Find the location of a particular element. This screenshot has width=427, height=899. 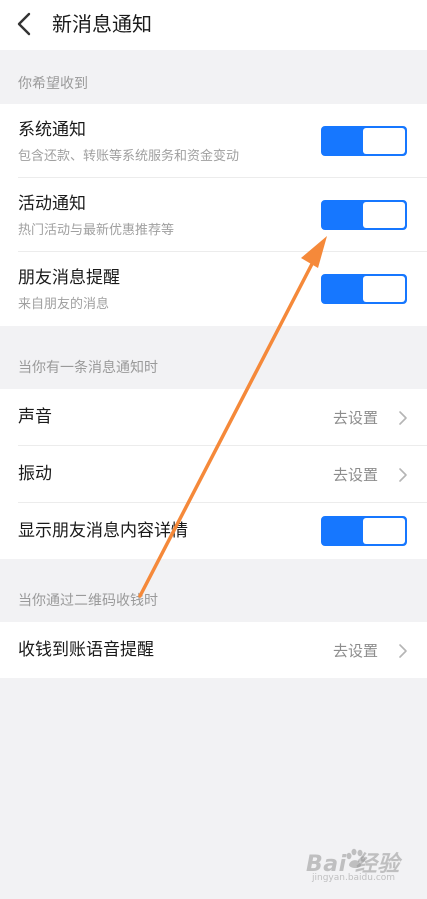

row-title: 振动 is located at coordinates (35, 474).